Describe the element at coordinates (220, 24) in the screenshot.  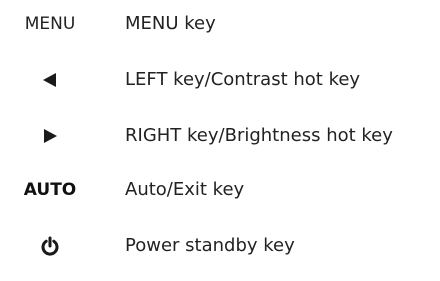
I see `key-row-menu: MENU MENU key` at that location.